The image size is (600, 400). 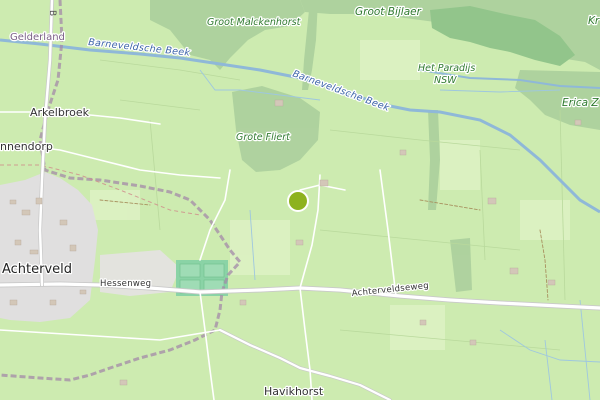 I want to click on location-marker-icon, so click(x=298, y=201).